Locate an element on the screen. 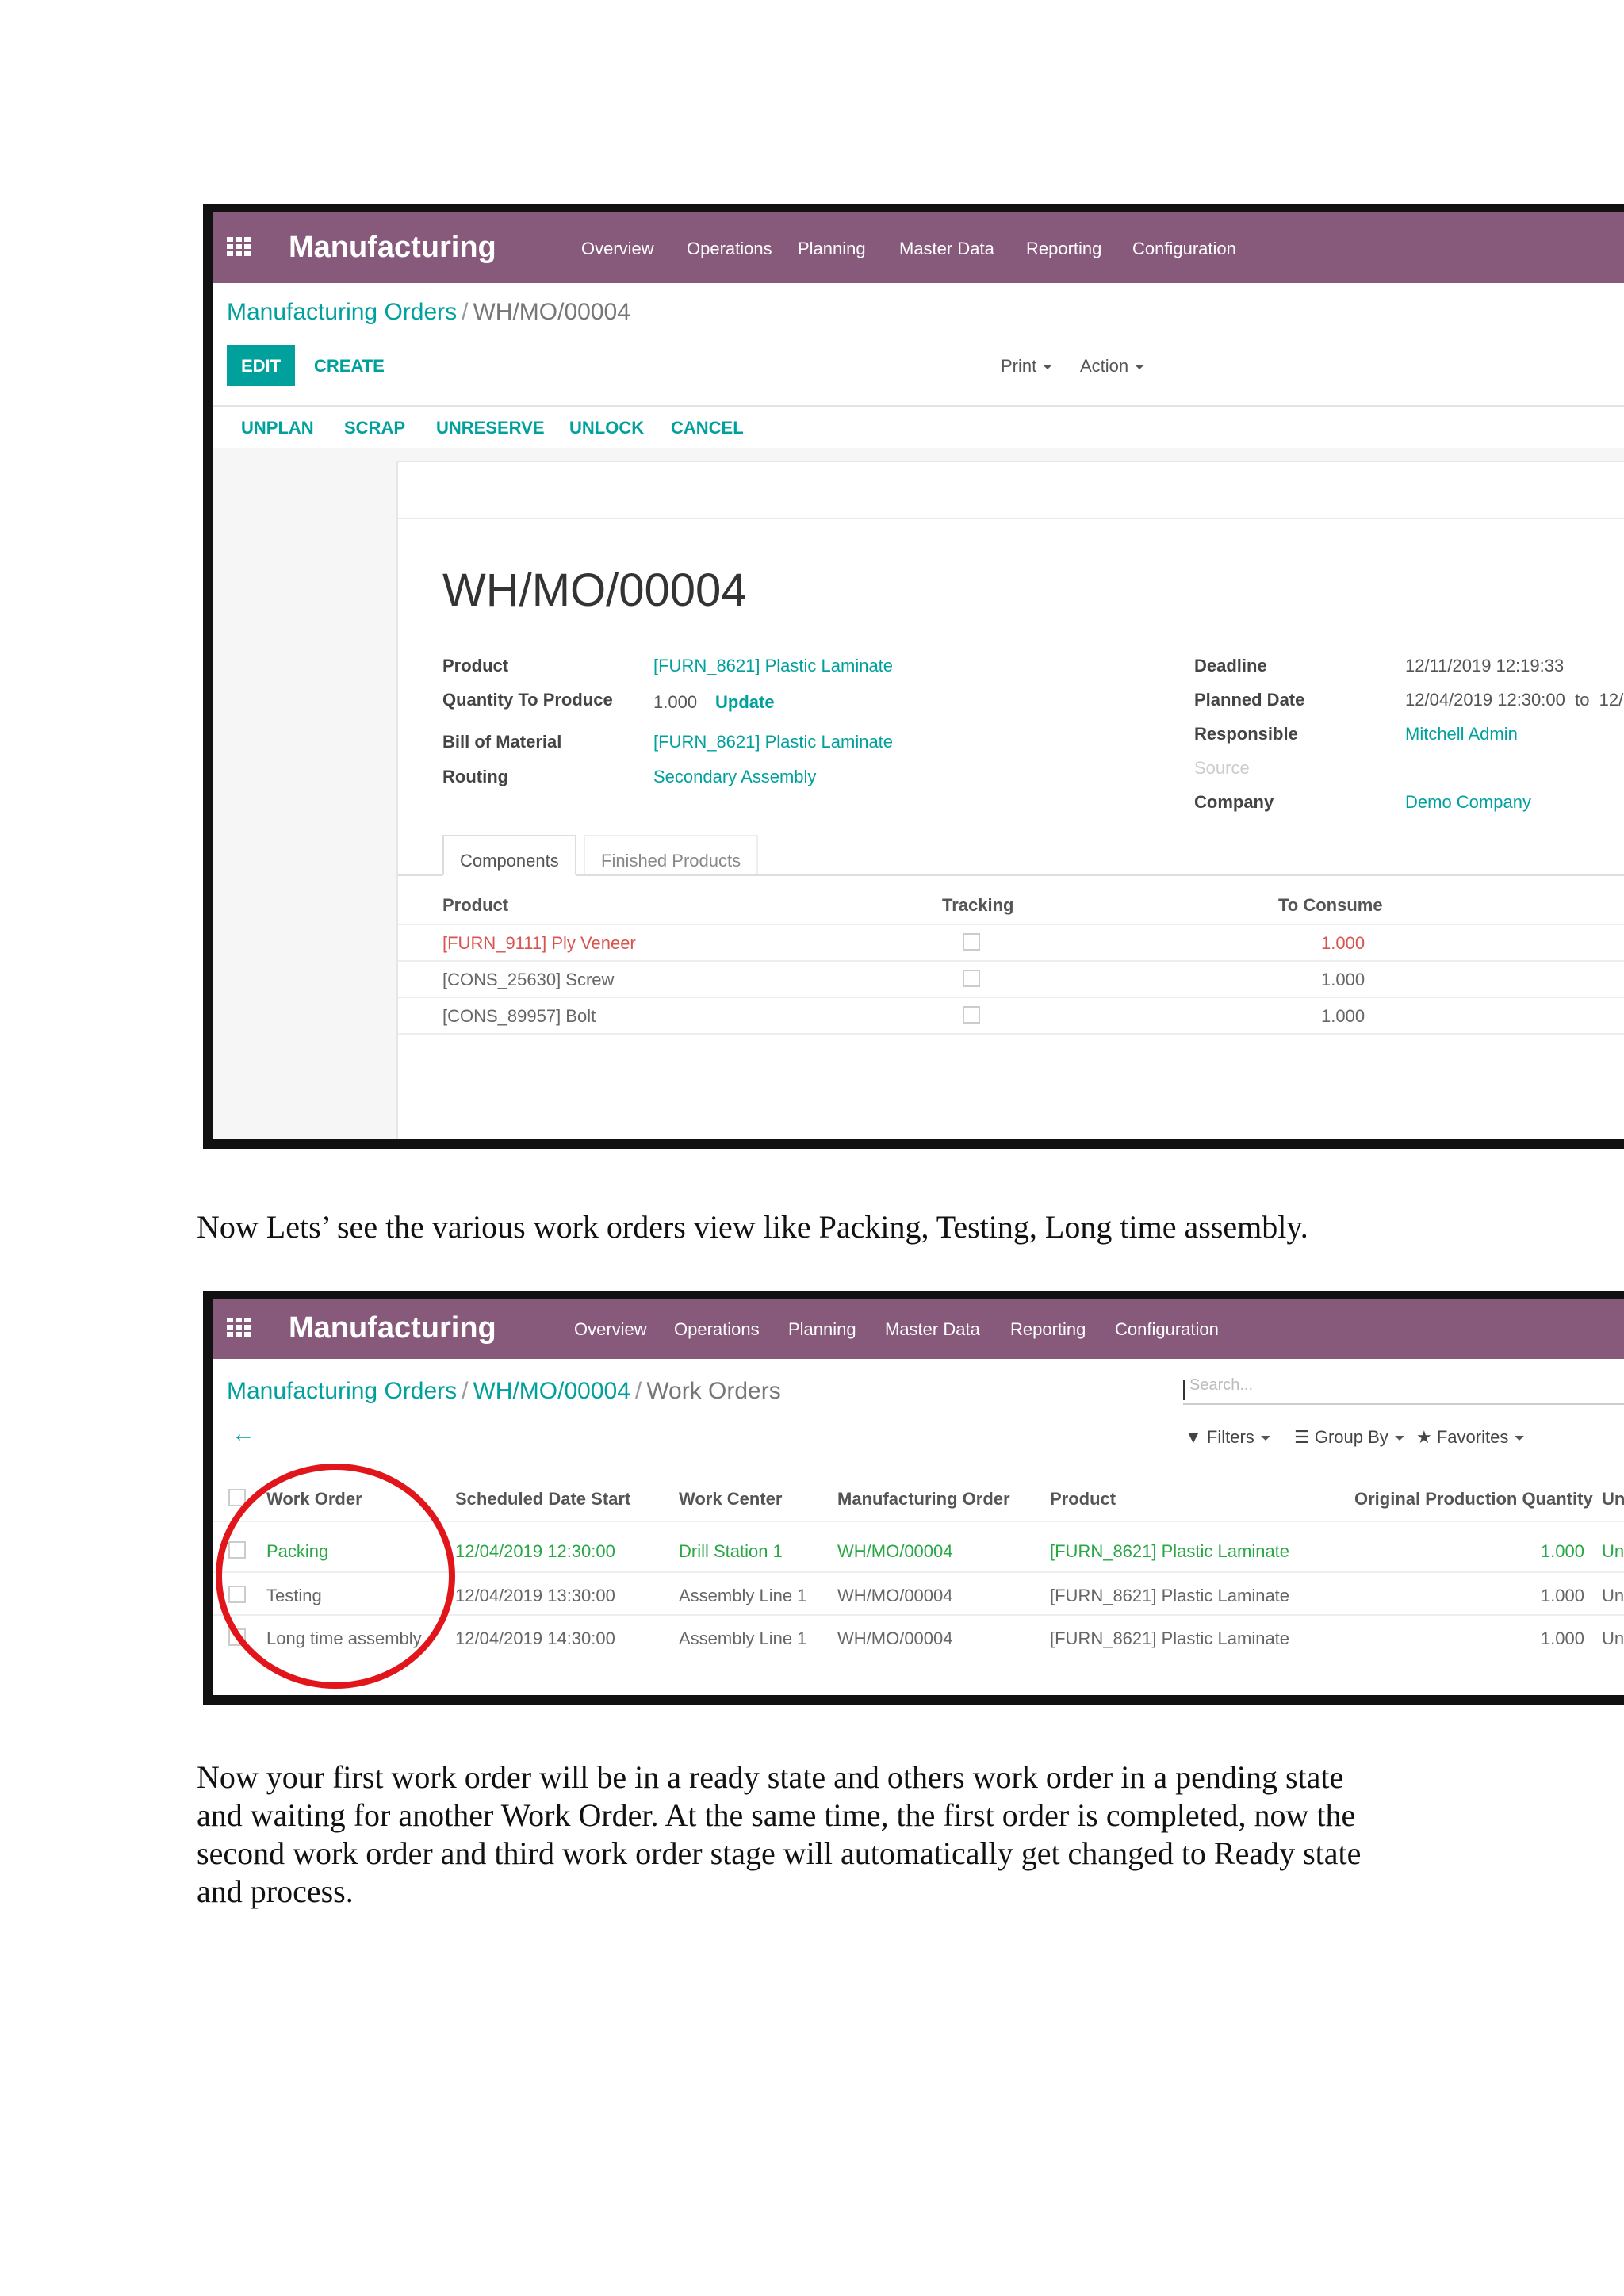  filter-icon: ▼ is located at coordinates (1193, 1437).